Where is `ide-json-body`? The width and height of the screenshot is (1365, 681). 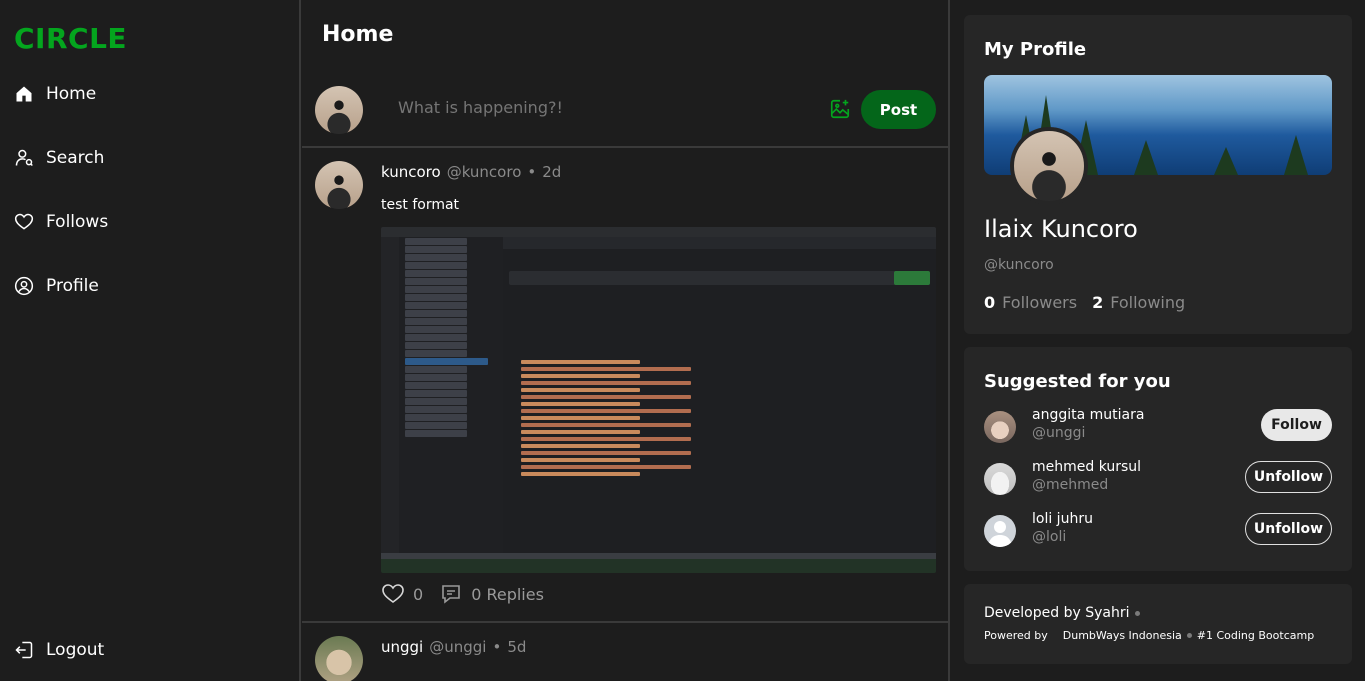 ide-json-body is located at coordinates (606, 418).